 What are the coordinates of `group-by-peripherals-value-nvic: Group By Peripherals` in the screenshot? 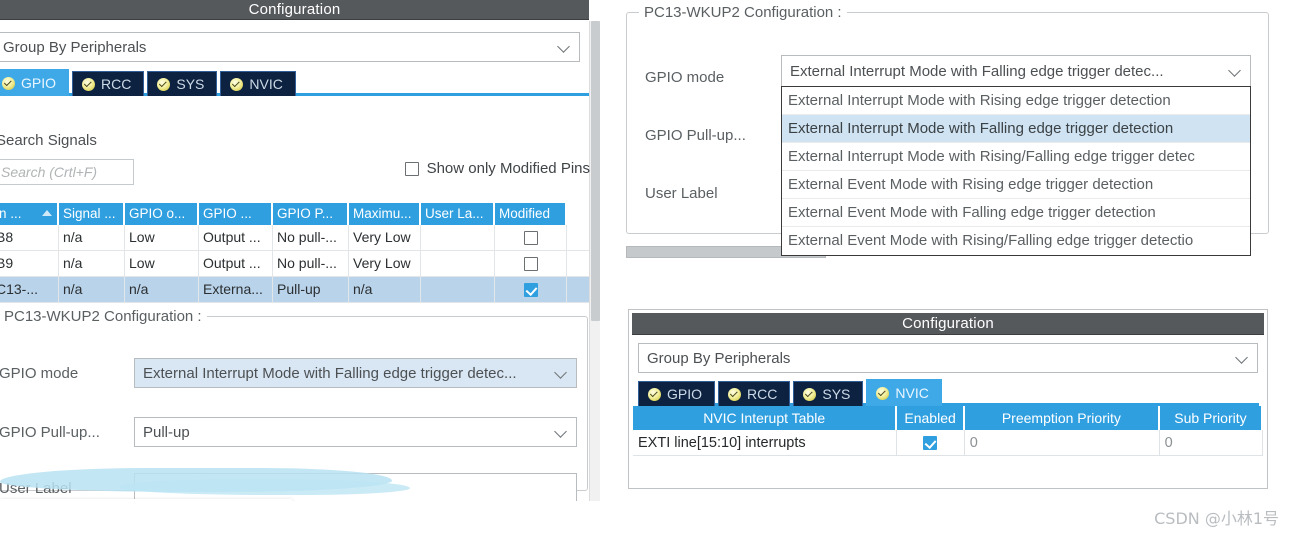 It's located at (719, 358).